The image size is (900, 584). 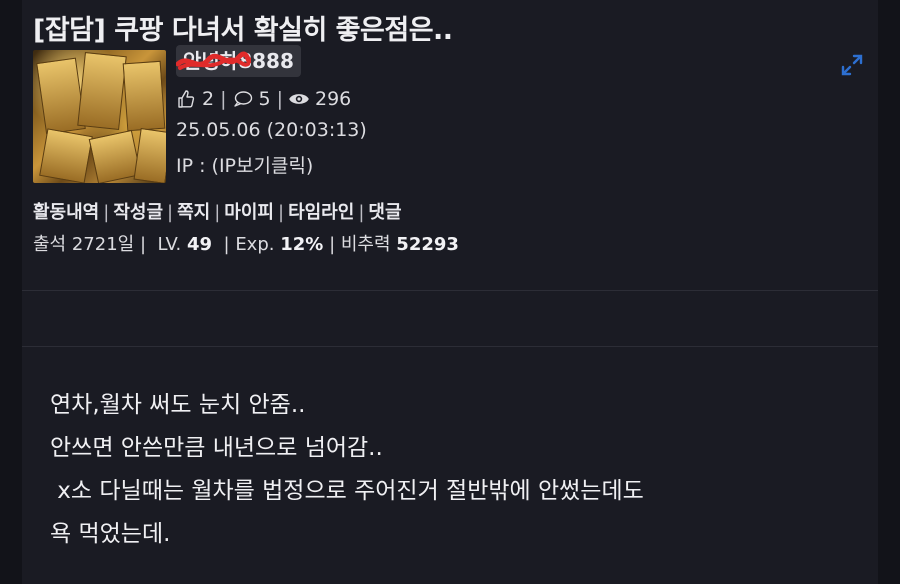 What do you see at coordinates (216, 448) in the screenshot?
I see `content-line: 안쓰면 안쓴만큼 내년으로 넘어감..` at bounding box center [216, 448].